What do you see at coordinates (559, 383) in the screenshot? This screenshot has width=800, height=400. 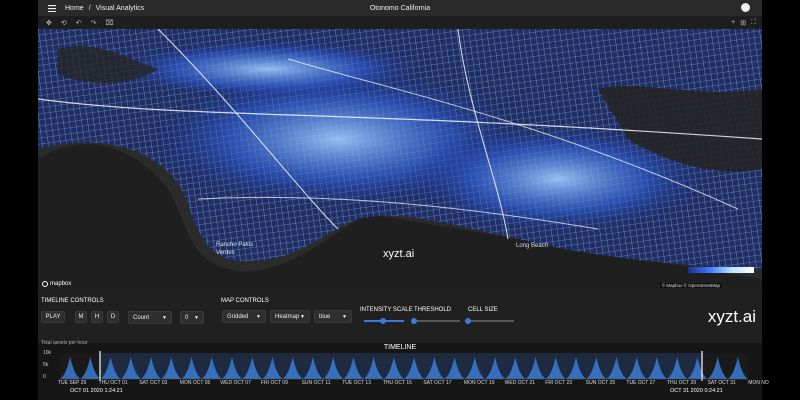 I see `timeline-date-tick: FRI OCT 23` at bounding box center [559, 383].